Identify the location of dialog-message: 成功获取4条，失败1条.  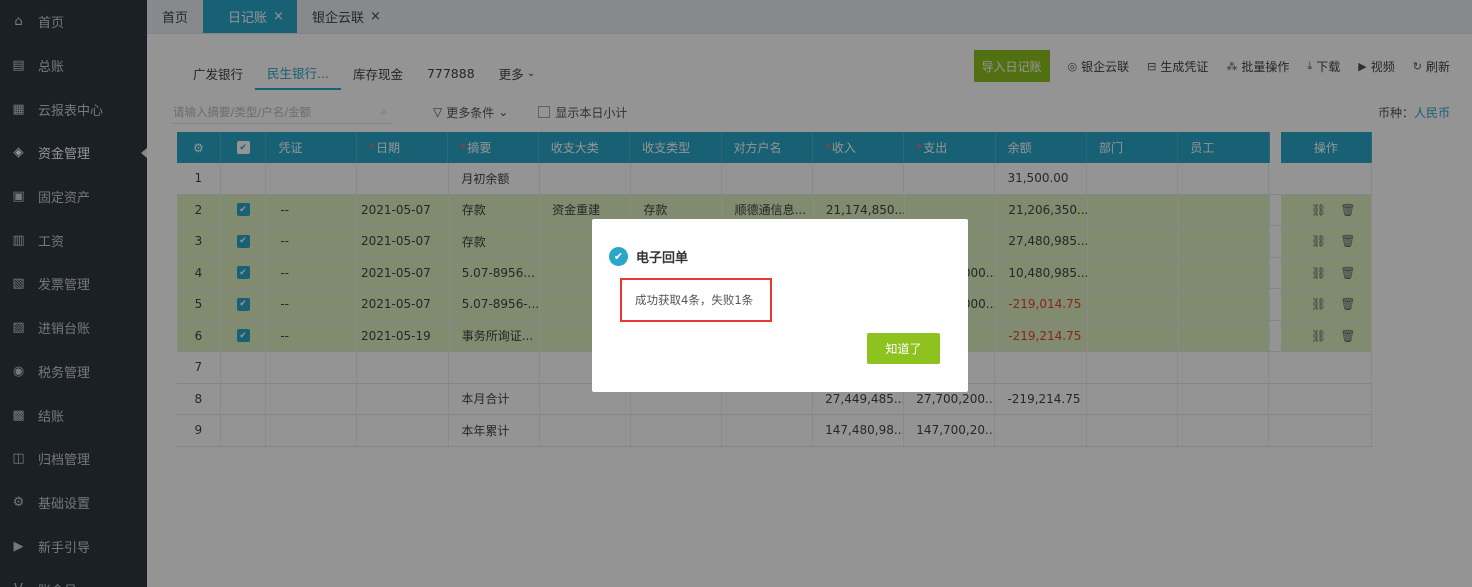
(696, 300).